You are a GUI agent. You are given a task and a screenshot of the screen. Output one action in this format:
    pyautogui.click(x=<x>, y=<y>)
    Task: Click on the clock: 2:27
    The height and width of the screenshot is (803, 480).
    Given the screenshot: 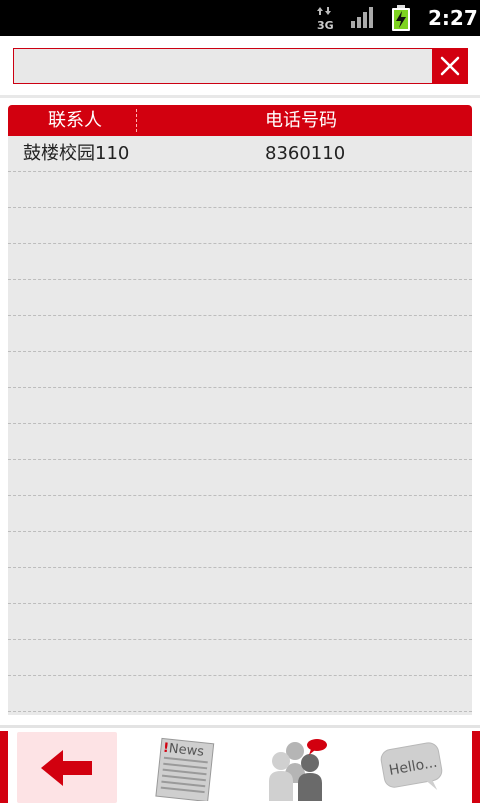 What is the action you would take?
    pyautogui.click(x=453, y=18)
    